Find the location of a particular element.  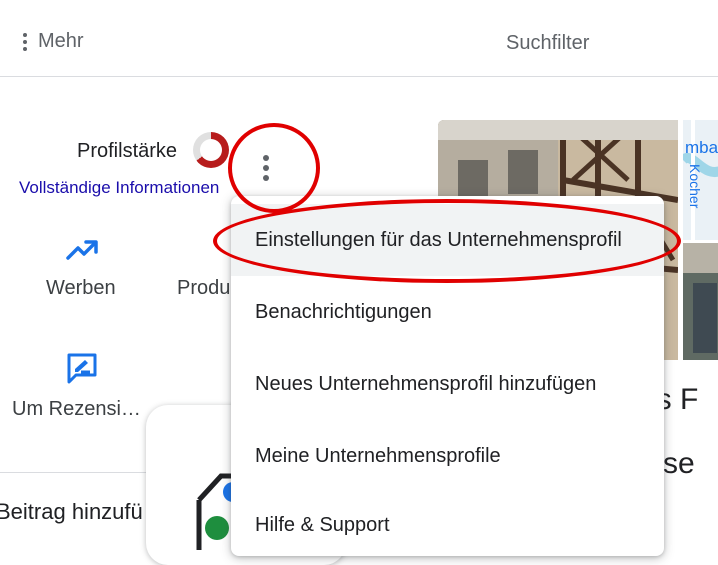

profile-strength-ring is located at coordinates (211, 150).